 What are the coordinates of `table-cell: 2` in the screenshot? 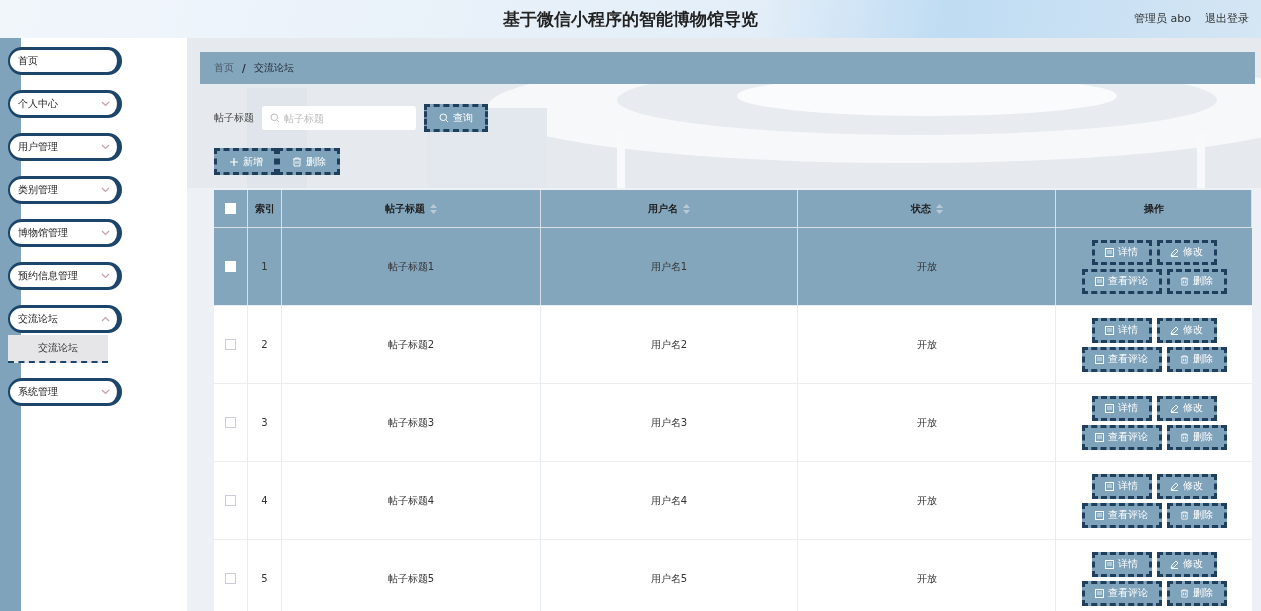 It's located at (264, 344).